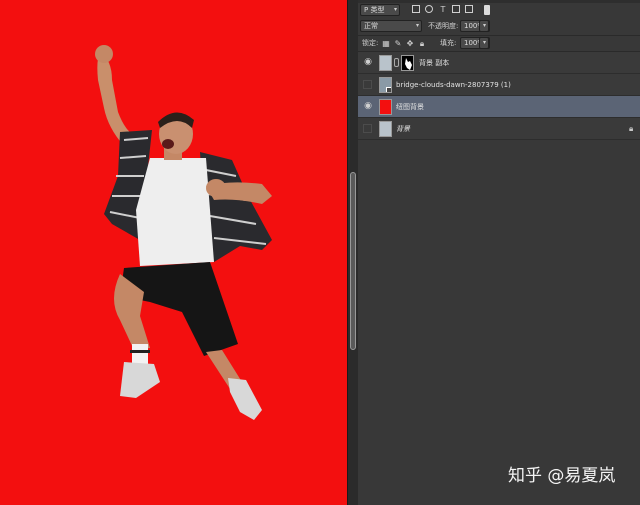 The width and height of the screenshot is (640, 505). I want to click on filter-toggle, so click(487, 10).